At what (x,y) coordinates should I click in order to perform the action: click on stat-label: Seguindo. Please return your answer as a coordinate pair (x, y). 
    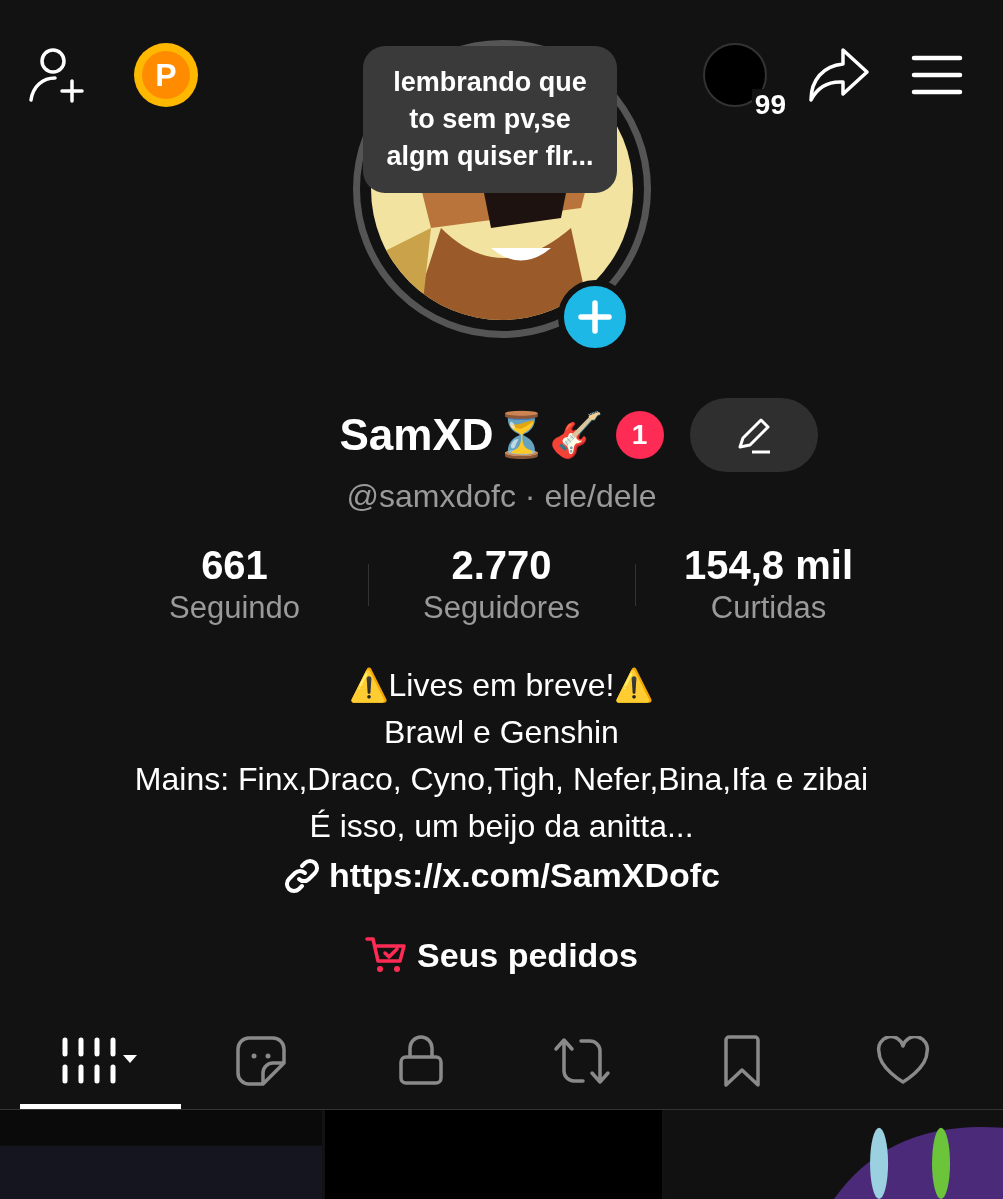
    Looking at the image, I should click on (234, 608).